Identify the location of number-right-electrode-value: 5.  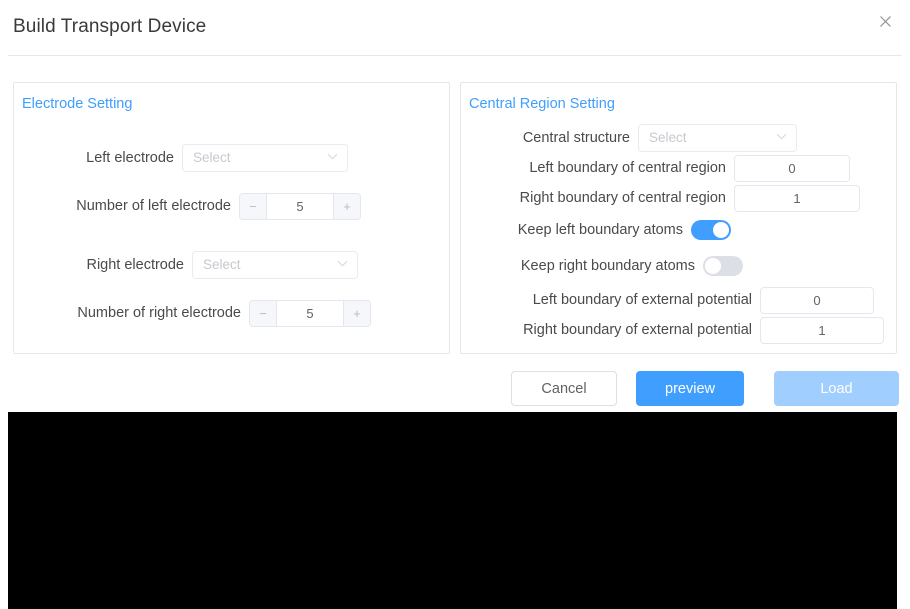
(310, 313).